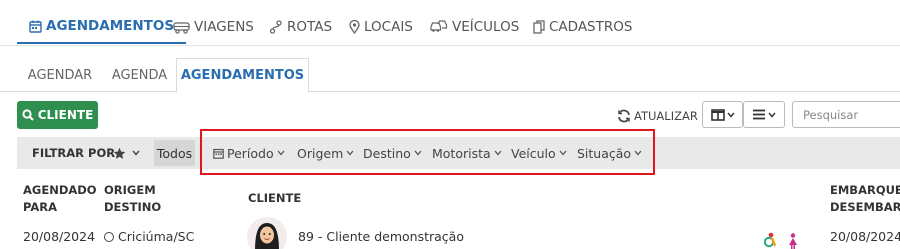 This screenshot has width=900, height=249. I want to click on woman-avatar-icon, so click(267, 233).